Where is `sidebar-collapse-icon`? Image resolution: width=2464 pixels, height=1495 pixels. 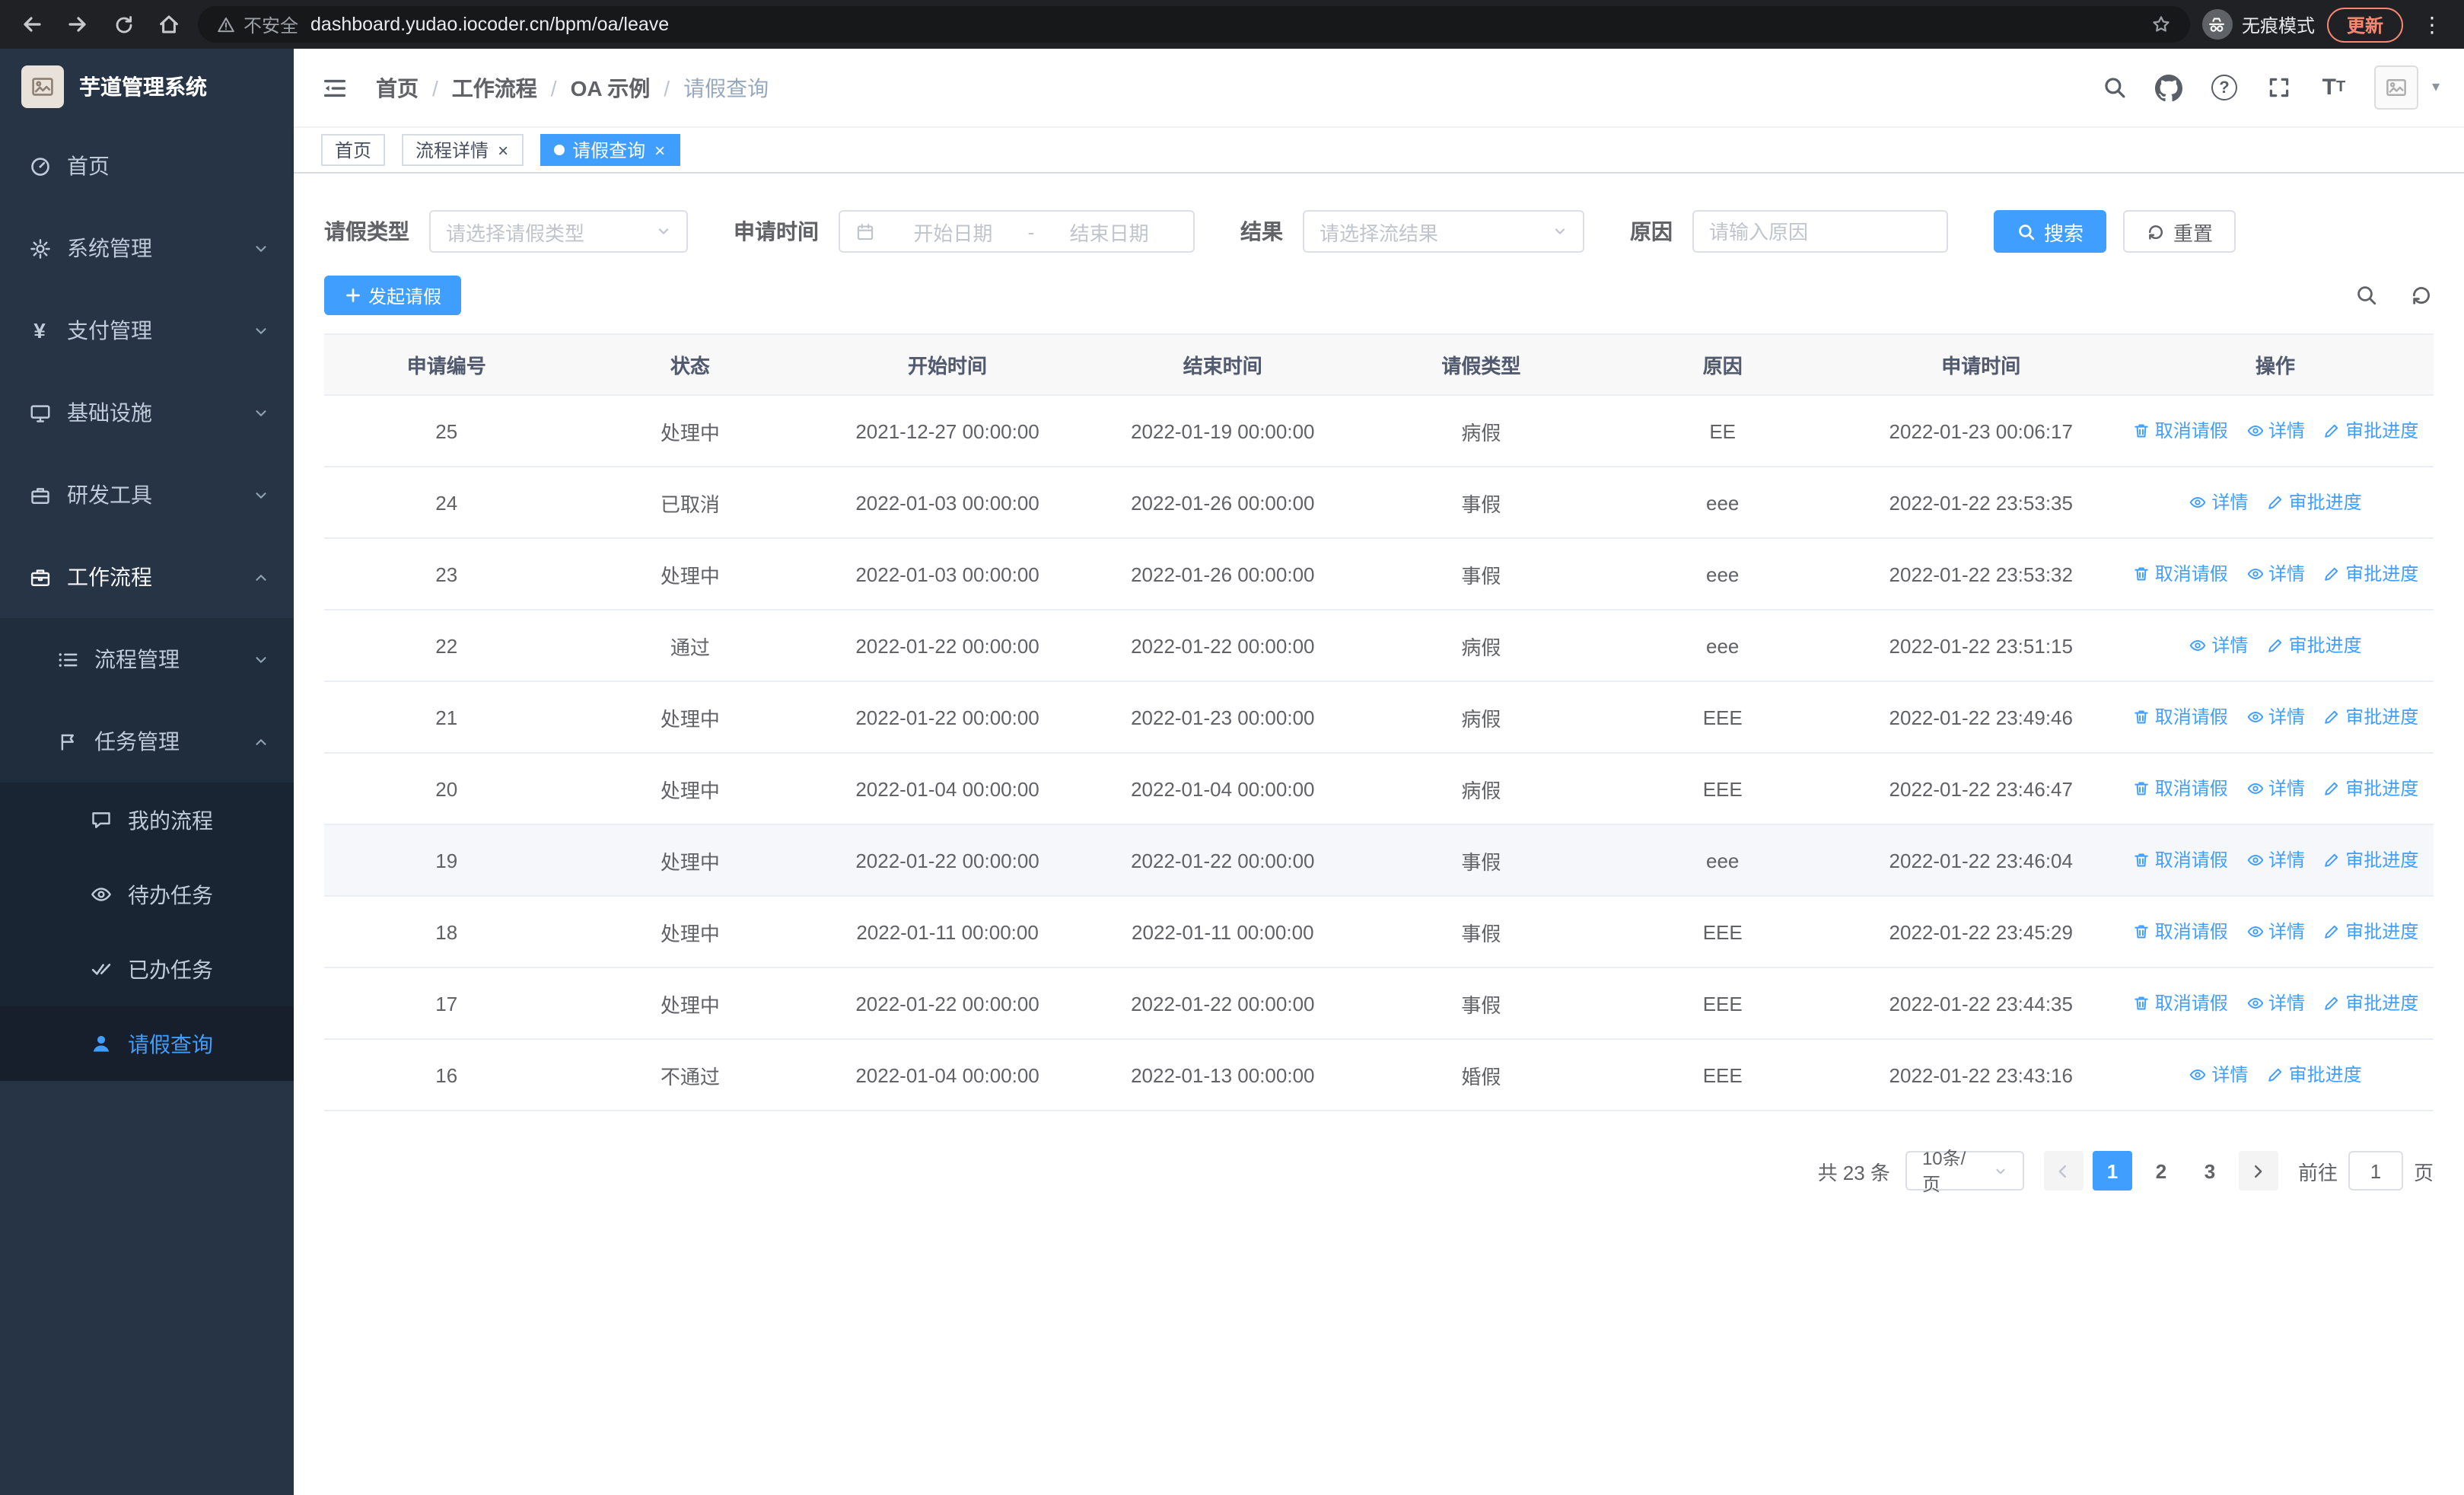 sidebar-collapse-icon is located at coordinates (335, 88).